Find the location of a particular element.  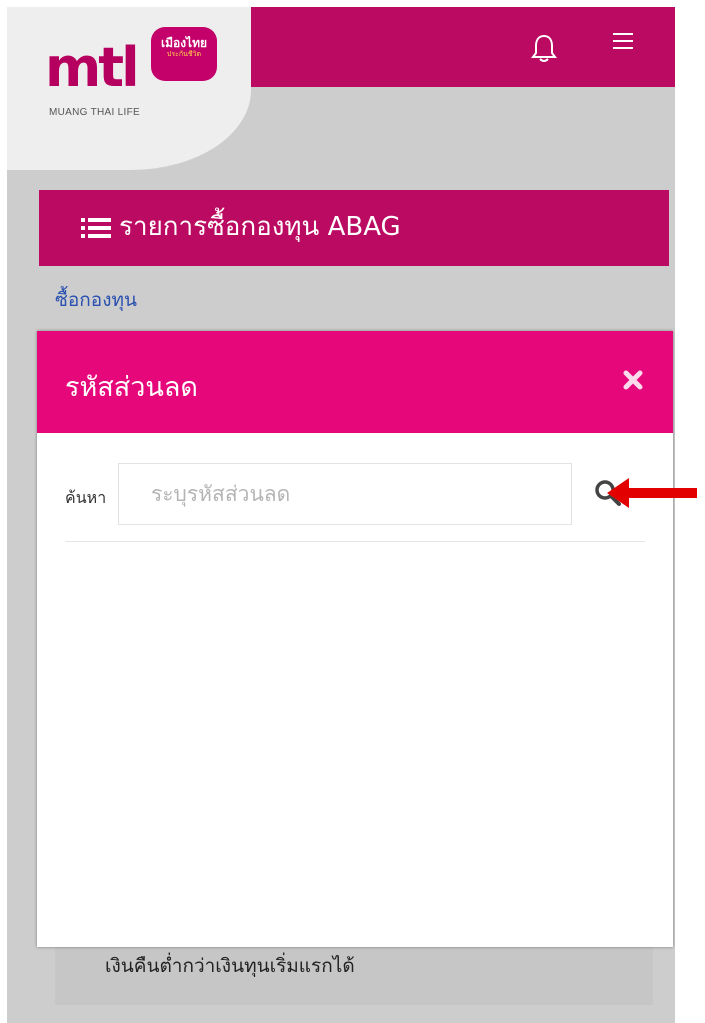

discount-code-search-input is located at coordinates (345, 494).